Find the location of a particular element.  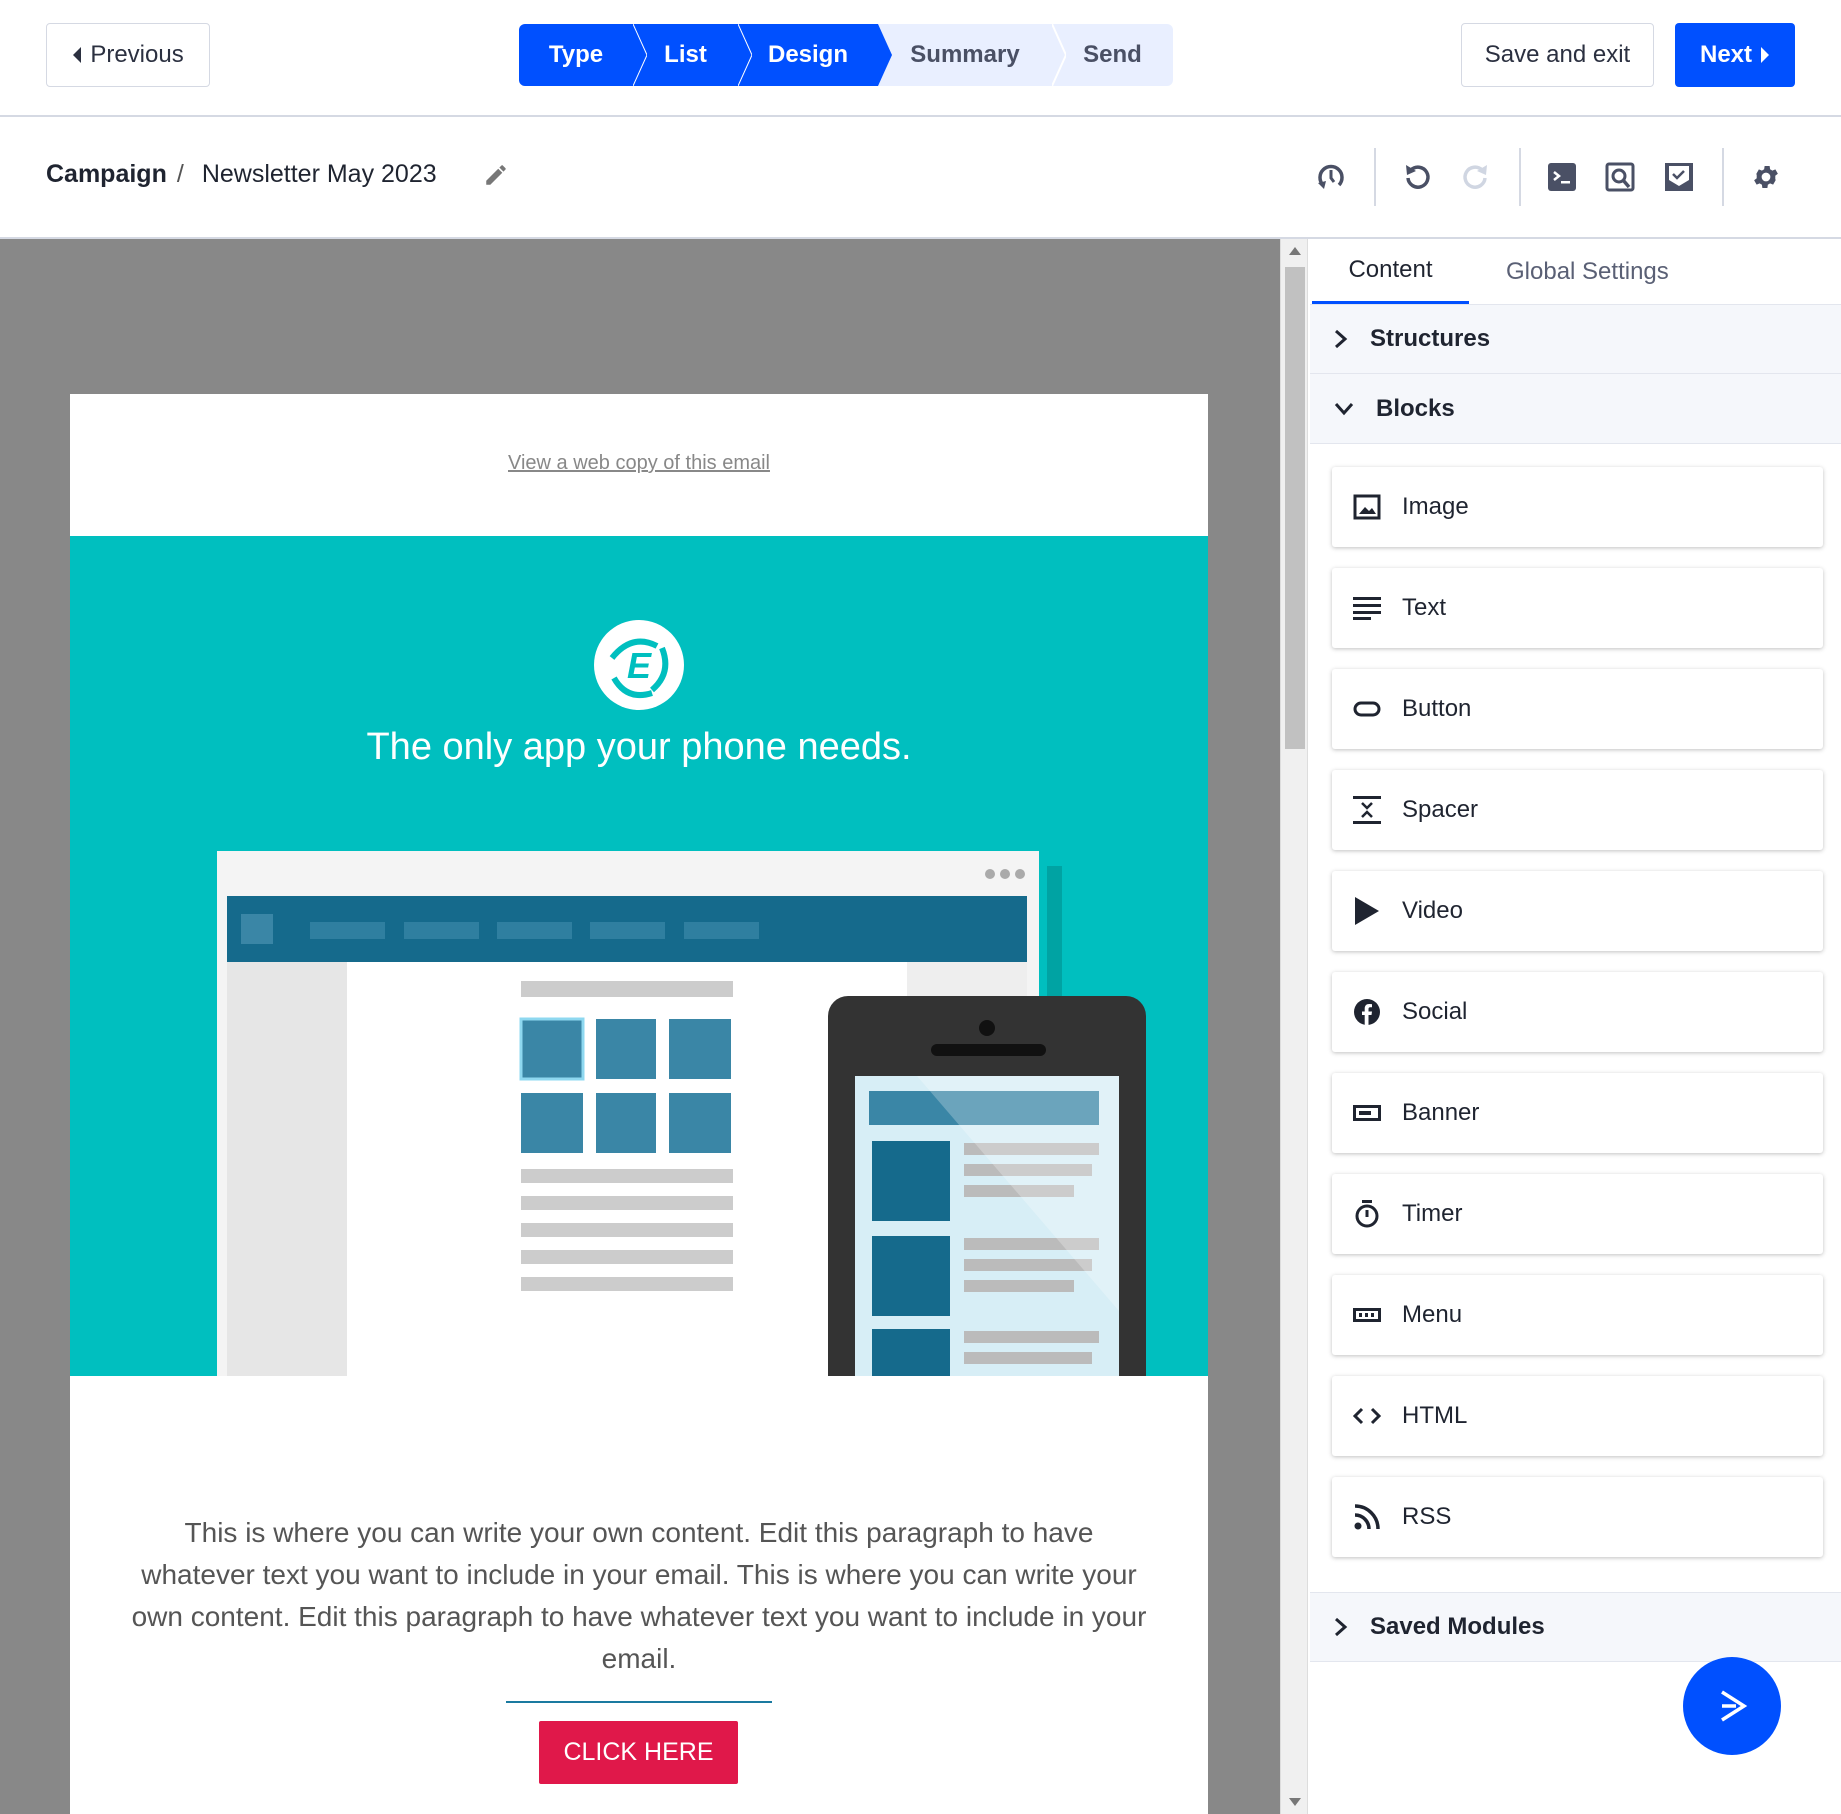

image-icon is located at coordinates (1367, 507).